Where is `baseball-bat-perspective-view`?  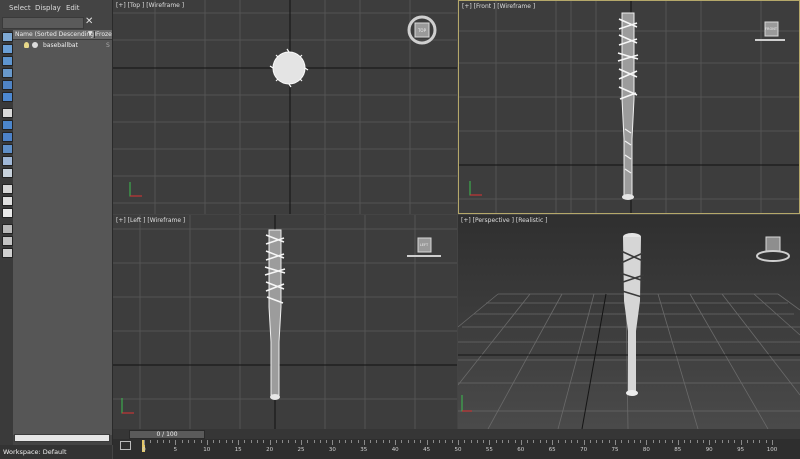
baseball-bat-perspective-view is located at coordinates (632, 314).